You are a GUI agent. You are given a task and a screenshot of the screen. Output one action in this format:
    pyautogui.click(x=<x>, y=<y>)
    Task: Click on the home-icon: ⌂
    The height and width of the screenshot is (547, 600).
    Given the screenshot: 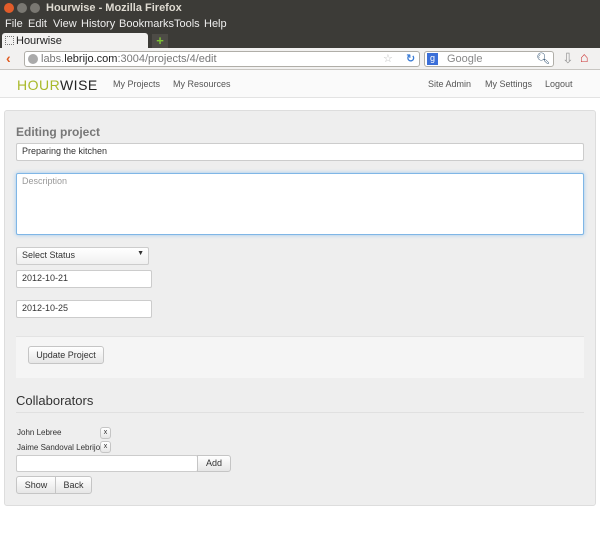 What is the action you would take?
    pyautogui.click(x=584, y=57)
    